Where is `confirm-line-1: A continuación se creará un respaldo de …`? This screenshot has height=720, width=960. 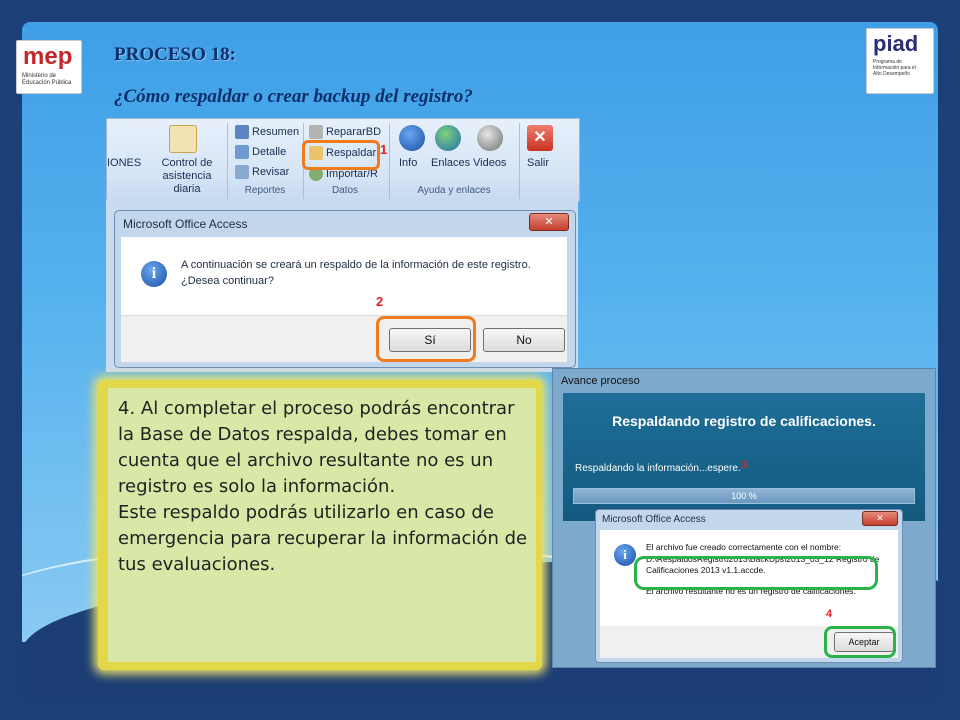
confirm-line-1: A continuación se creará un respaldo de … is located at coordinates (356, 265).